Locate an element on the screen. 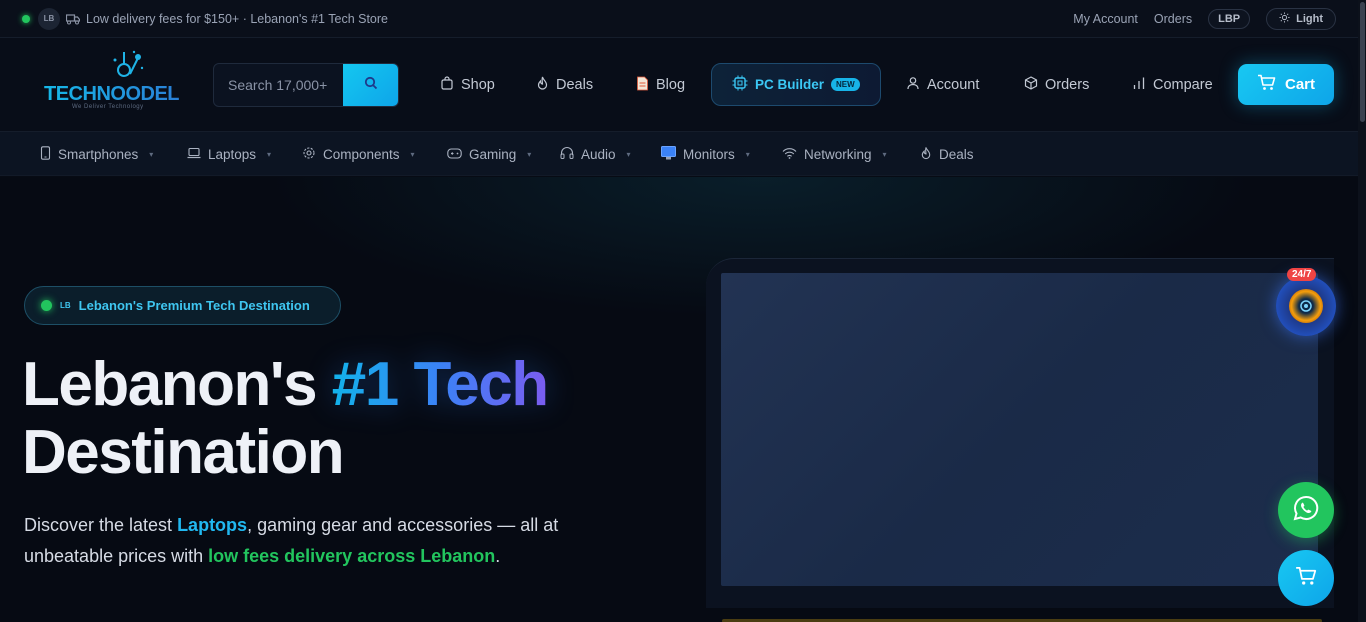 This screenshot has width=1366, height=622. nav-deals: Deals is located at coordinates (564, 85).